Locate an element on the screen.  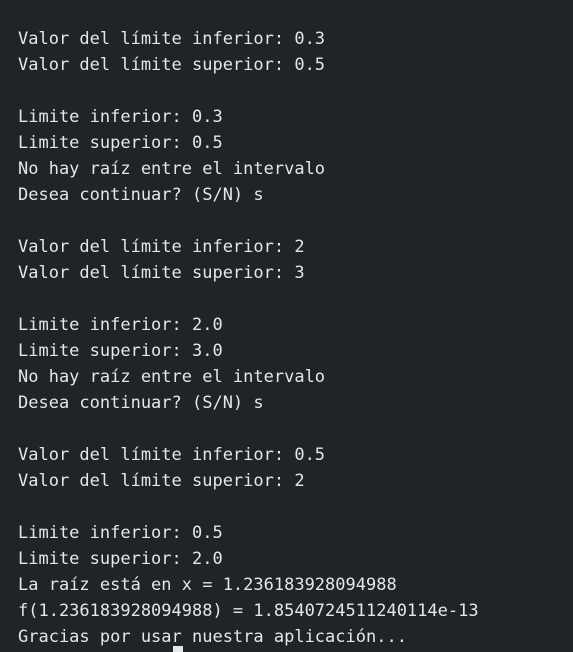
text-cursor is located at coordinates (178, 649).